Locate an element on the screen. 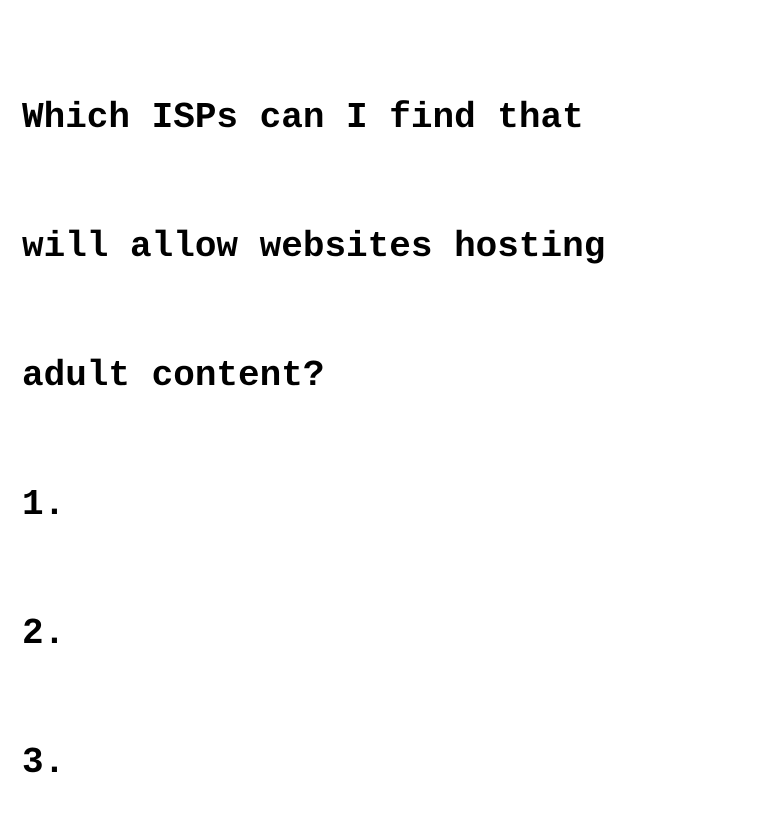  question-line-1: Which ISPs can I find that is located at coordinates (303, 117).